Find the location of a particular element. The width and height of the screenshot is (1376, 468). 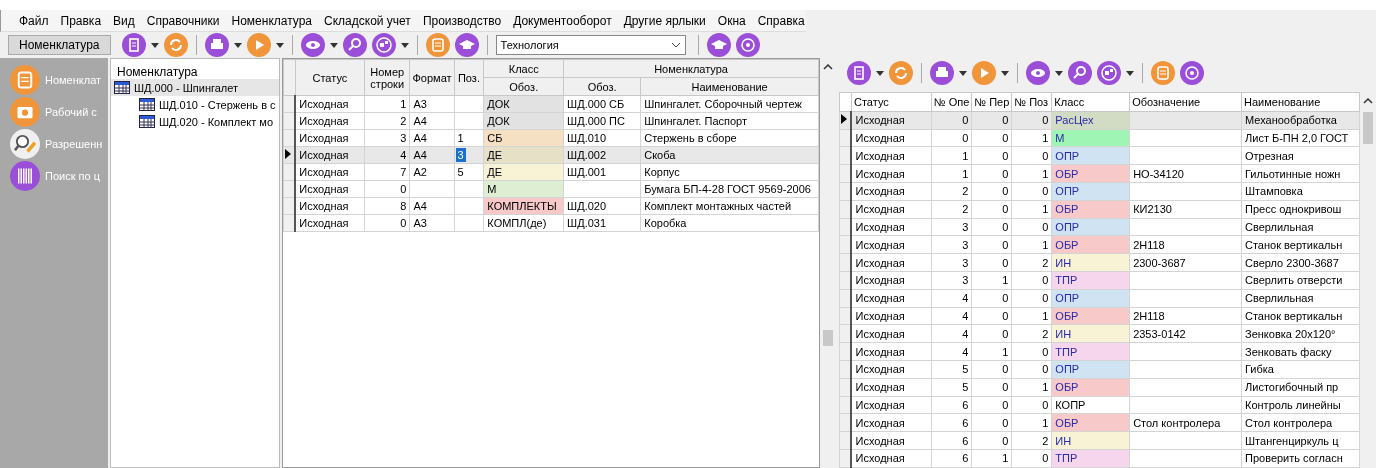

barcode-icon is located at coordinates (25, 176).